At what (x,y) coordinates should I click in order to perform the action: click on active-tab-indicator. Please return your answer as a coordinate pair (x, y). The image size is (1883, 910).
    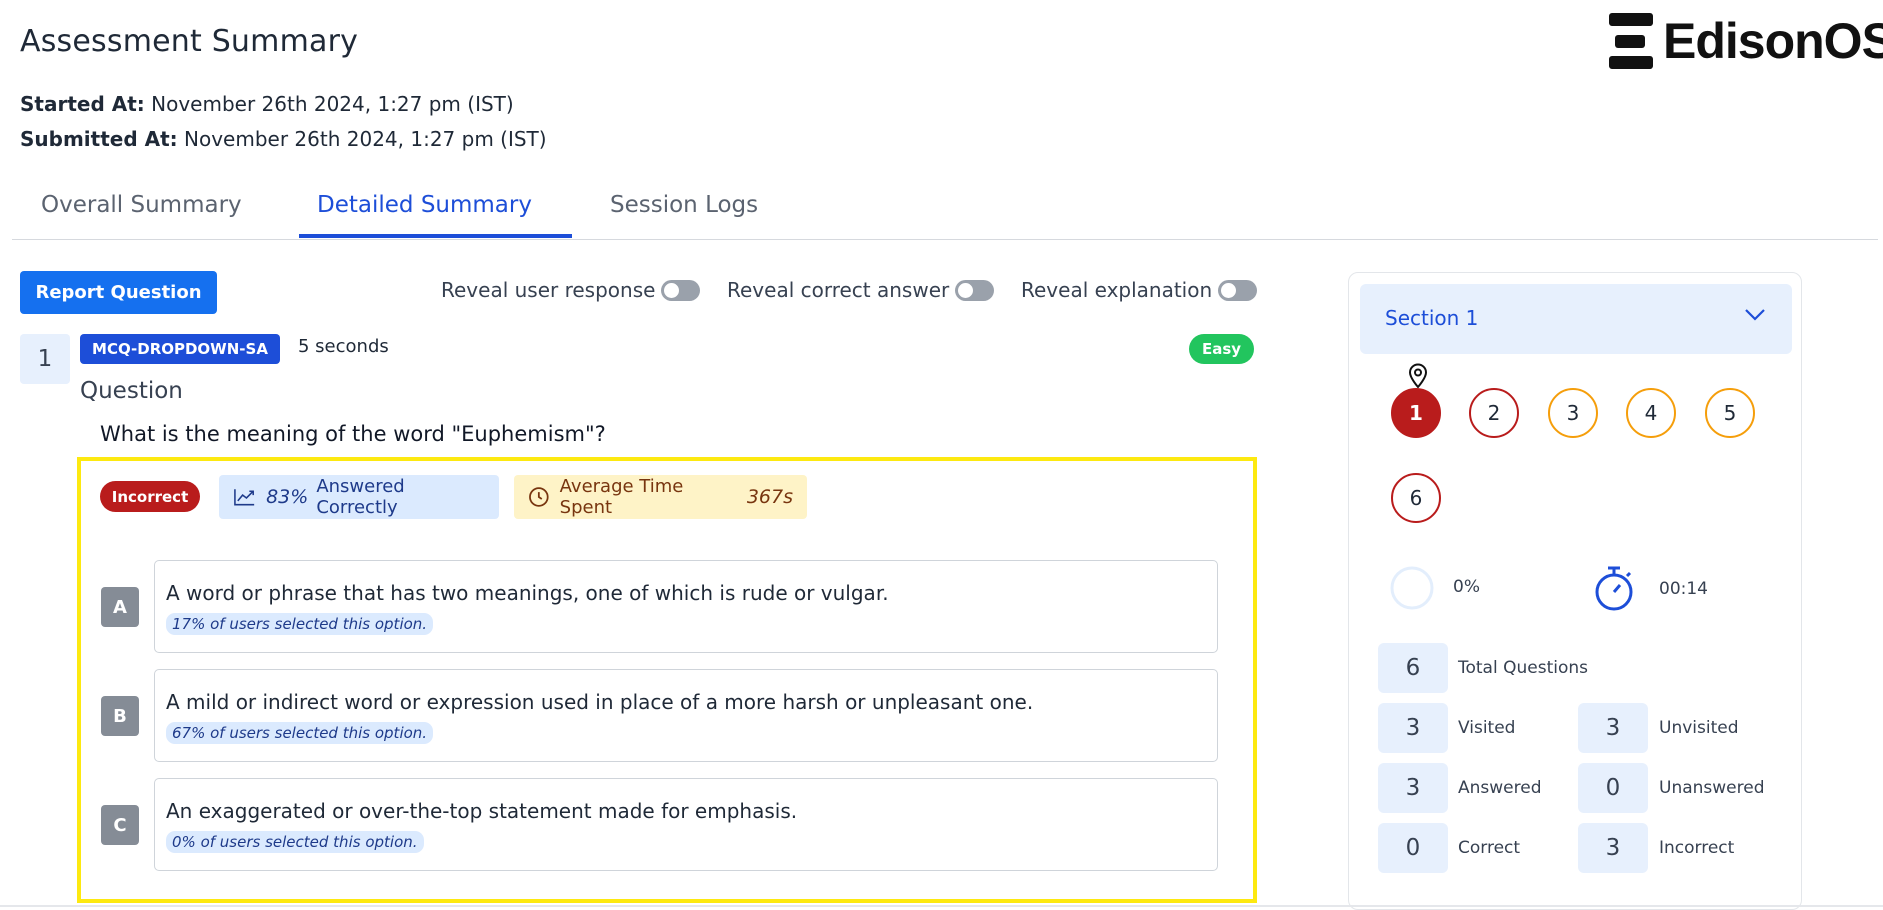
    Looking at the image, I should click on (435, 236).